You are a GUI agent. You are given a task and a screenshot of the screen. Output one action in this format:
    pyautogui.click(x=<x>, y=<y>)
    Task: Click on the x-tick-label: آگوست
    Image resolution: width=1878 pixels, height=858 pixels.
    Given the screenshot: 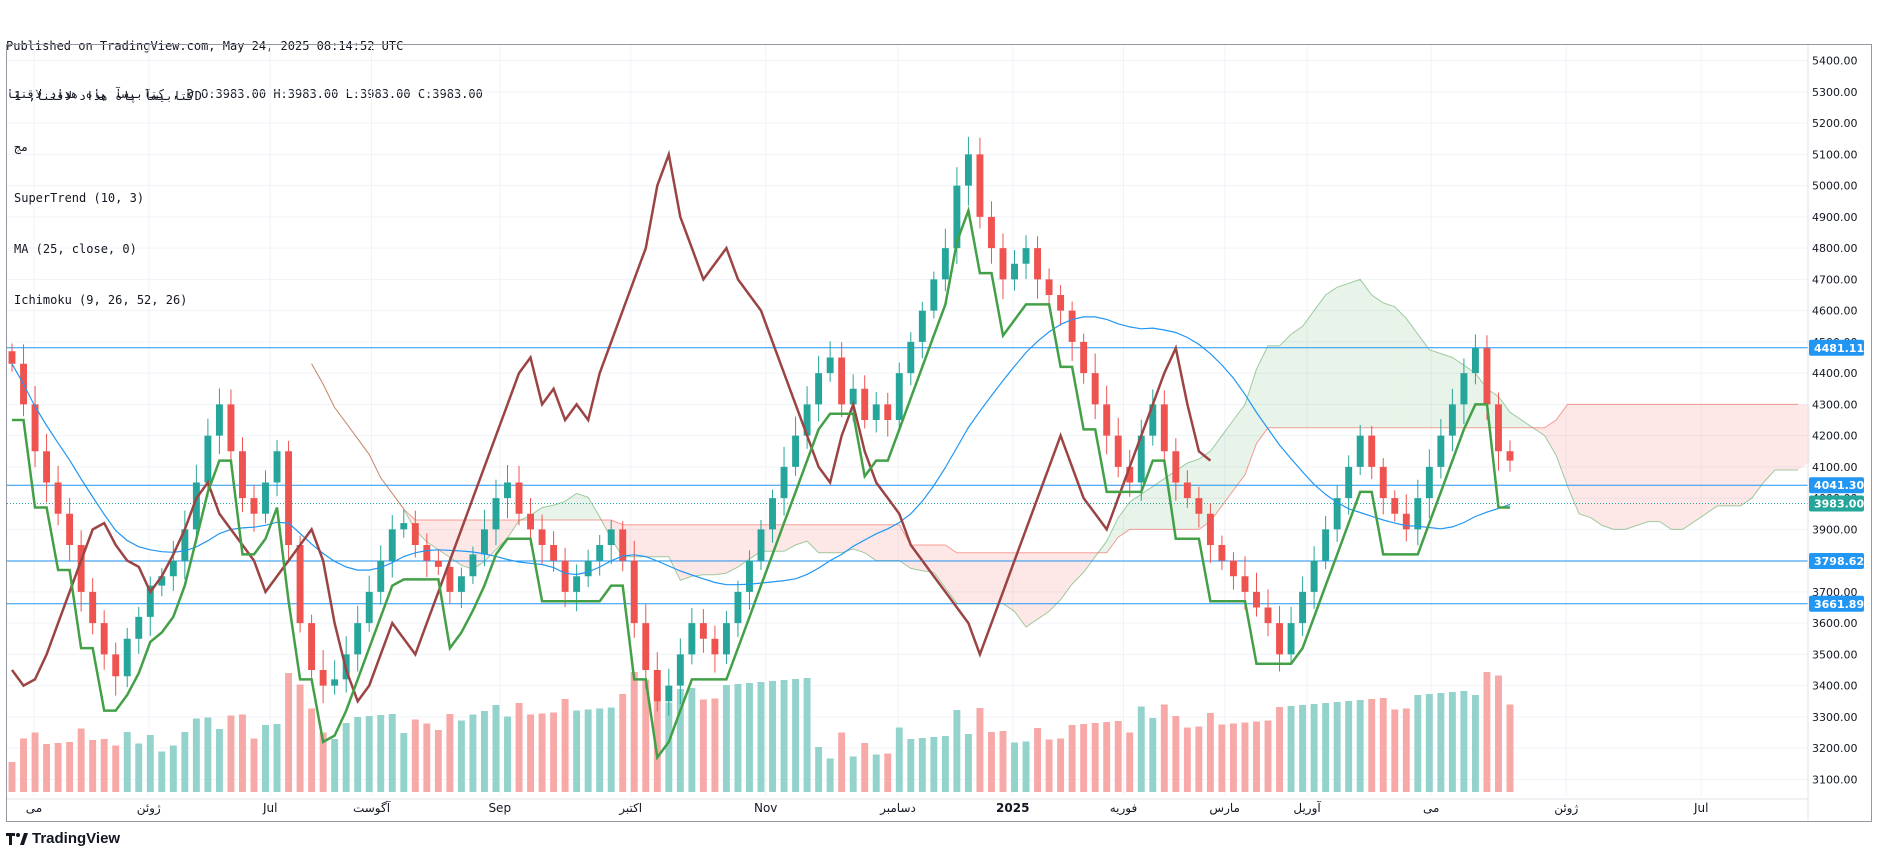 What is the action you would take?
    pyautogui.click(x=372, y=808)
    